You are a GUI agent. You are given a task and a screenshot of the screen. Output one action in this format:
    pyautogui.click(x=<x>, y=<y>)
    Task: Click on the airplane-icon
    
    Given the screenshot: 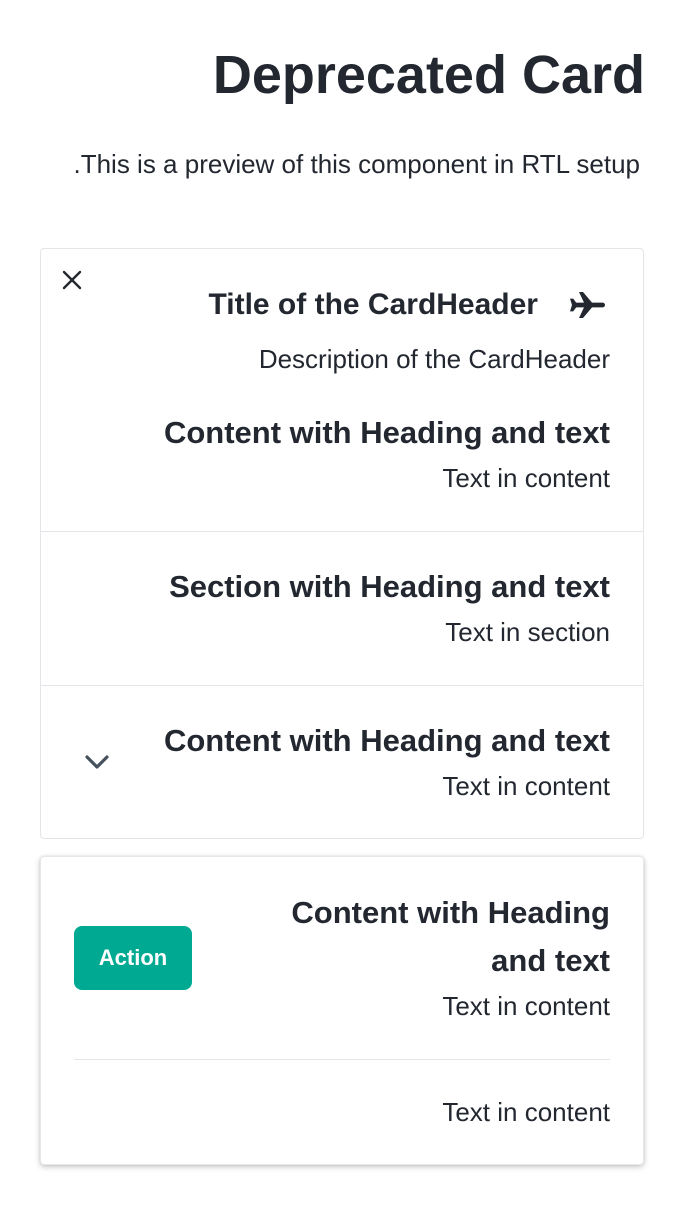 What is the action you would take?
    pyautogui.click(x=587, y=305)
    